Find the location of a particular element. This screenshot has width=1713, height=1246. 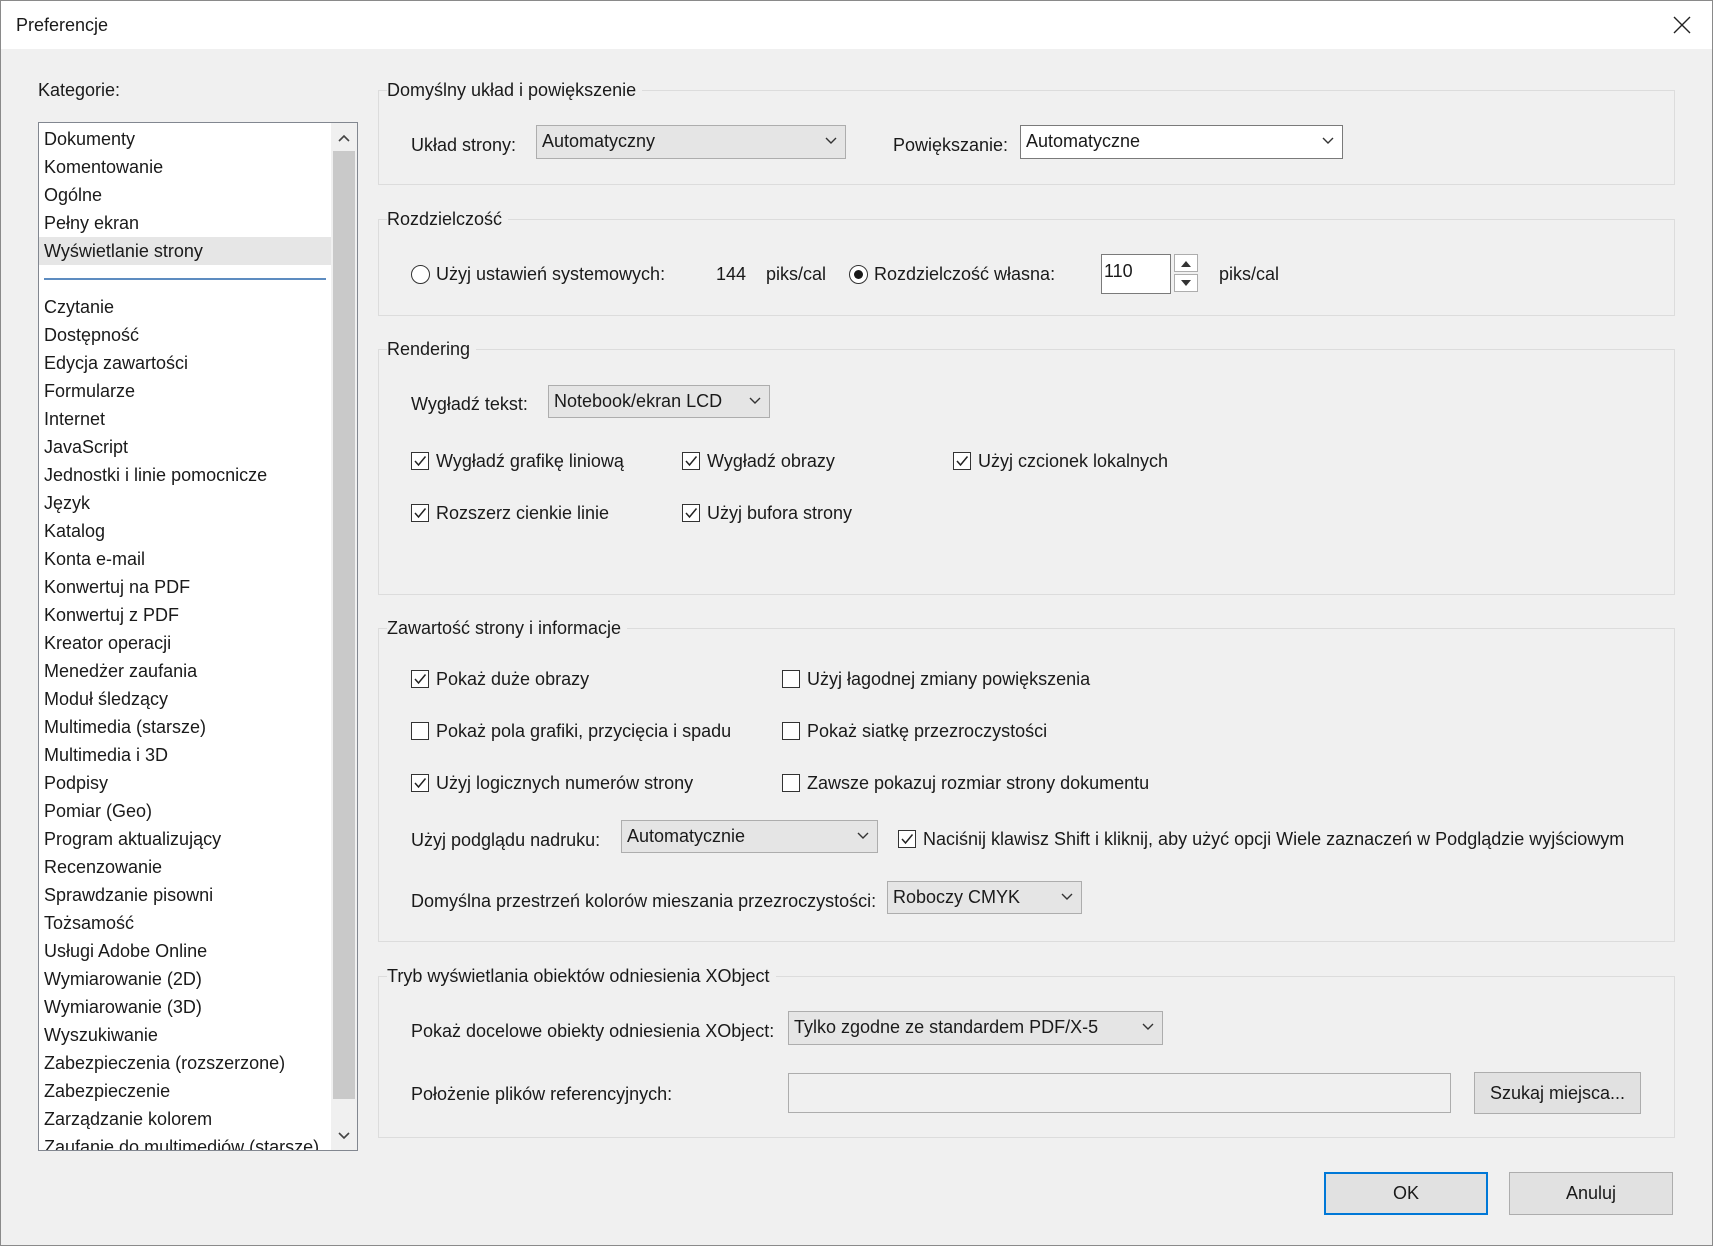

smooth-text-value: Notebook/ekran LCD is located at coordinates (638, 401).